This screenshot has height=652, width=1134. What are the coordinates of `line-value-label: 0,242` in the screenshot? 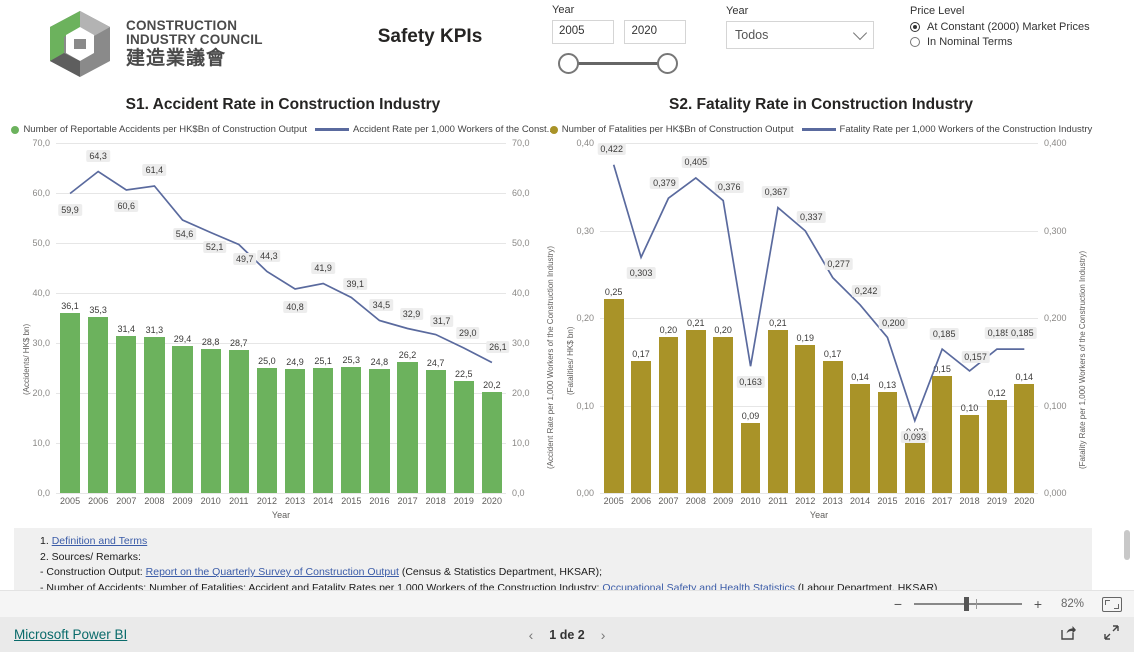 It's located at (866, 290).